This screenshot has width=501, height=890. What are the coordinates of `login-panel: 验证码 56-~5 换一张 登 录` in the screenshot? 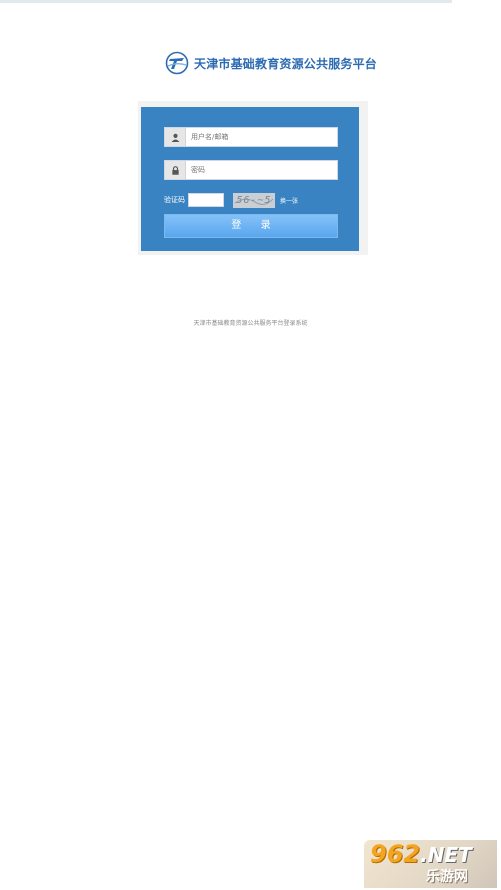 It's located at (253, 178).